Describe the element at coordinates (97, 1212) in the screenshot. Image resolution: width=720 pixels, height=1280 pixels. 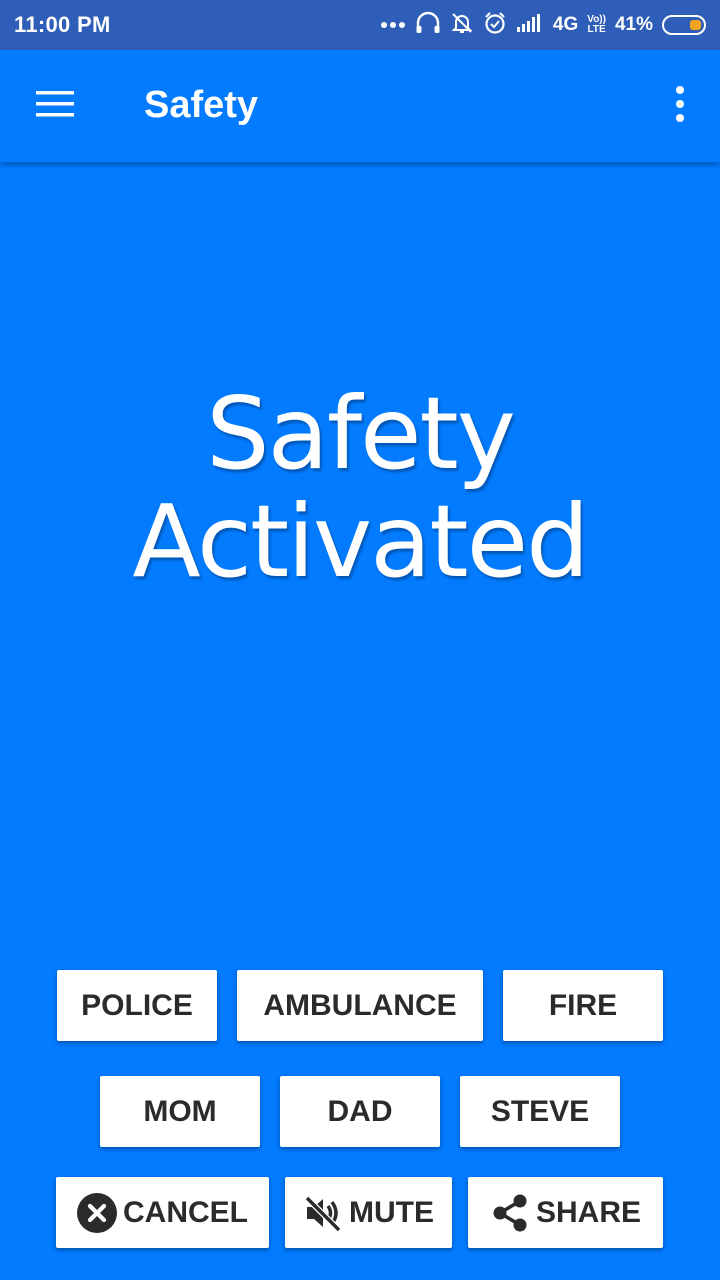
I see `cancel-icon` at that location.